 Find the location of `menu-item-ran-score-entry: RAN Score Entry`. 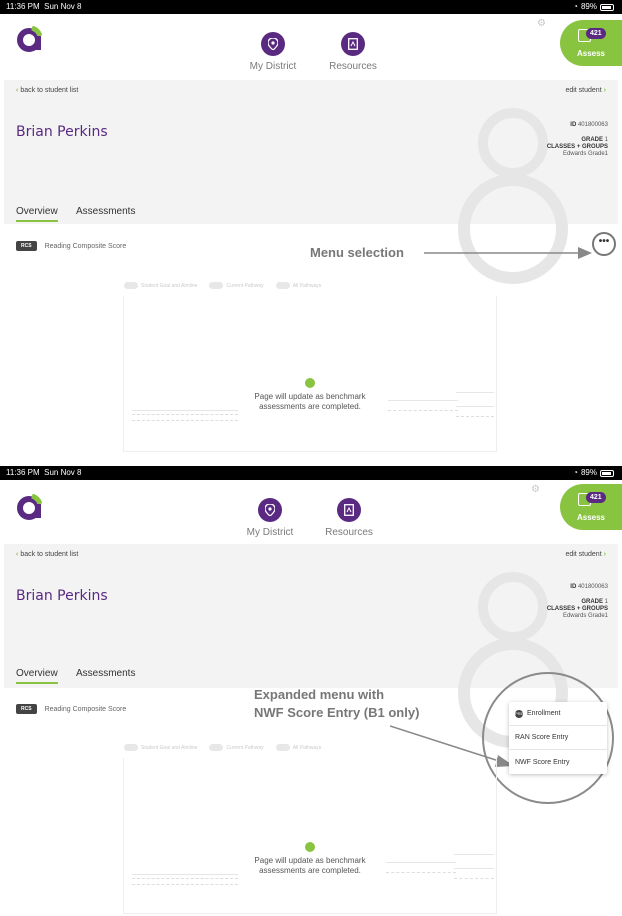

menu-item-ran-score-entry: RAN Score Entry is located at coordinates (558, 738).